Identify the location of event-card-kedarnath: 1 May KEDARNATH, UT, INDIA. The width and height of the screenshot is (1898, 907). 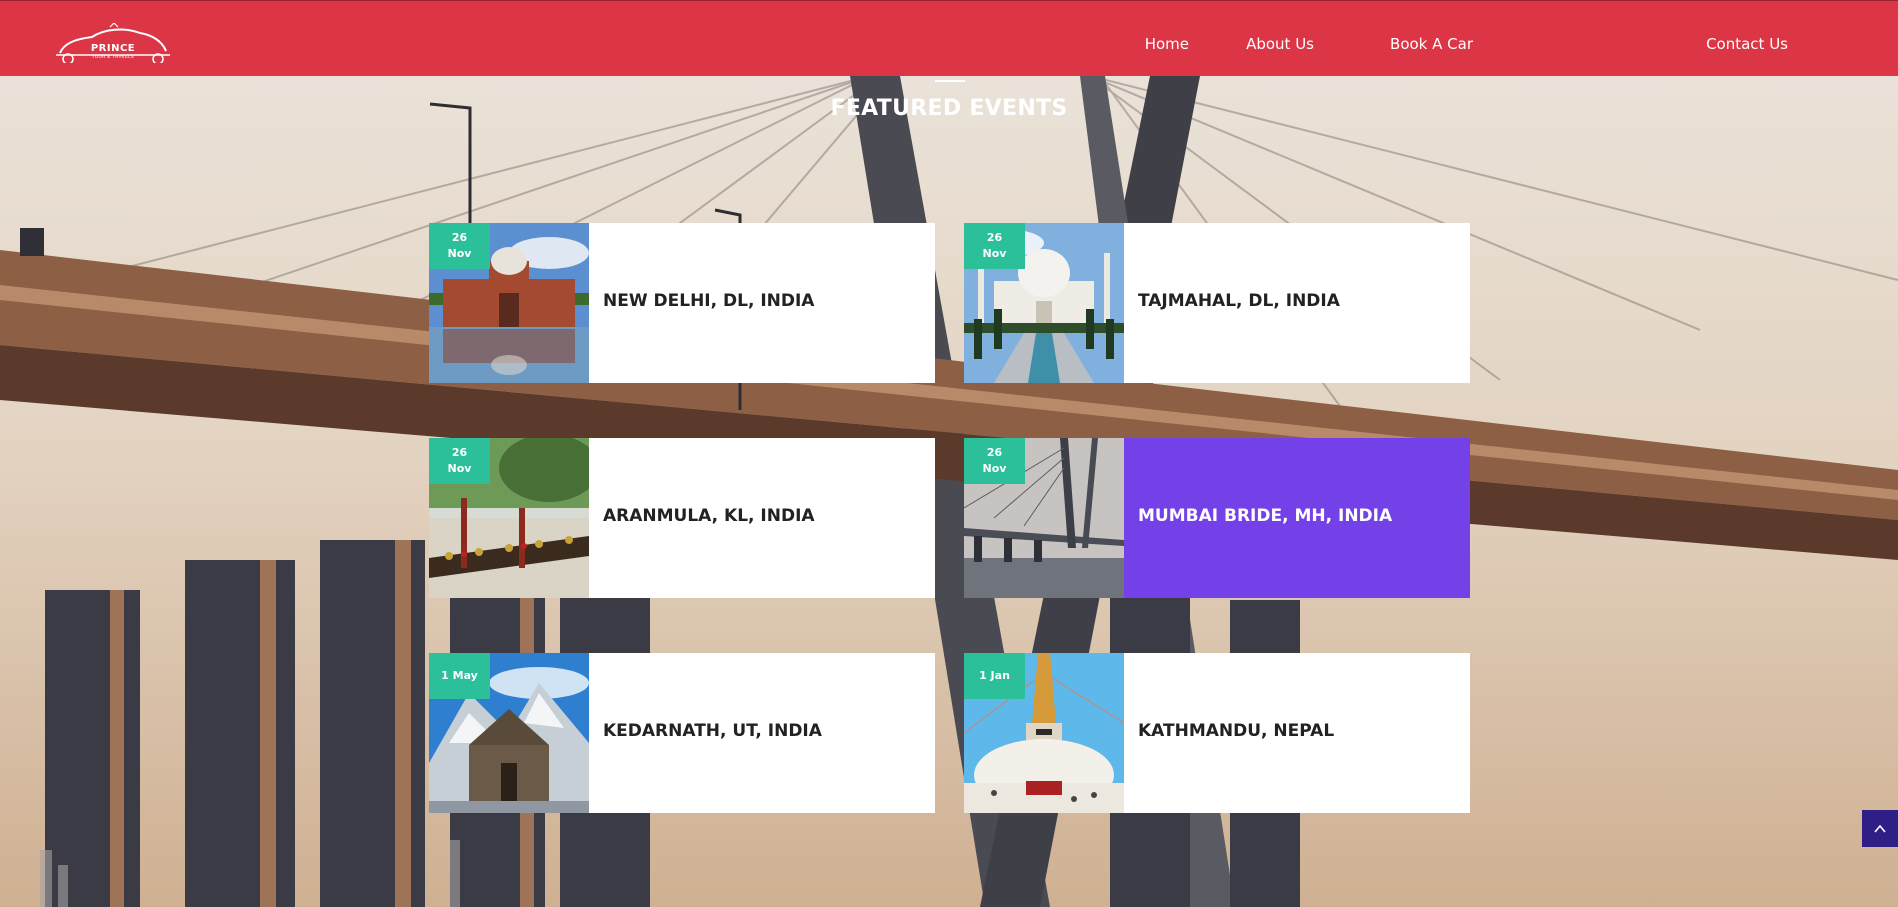
(682, 733).